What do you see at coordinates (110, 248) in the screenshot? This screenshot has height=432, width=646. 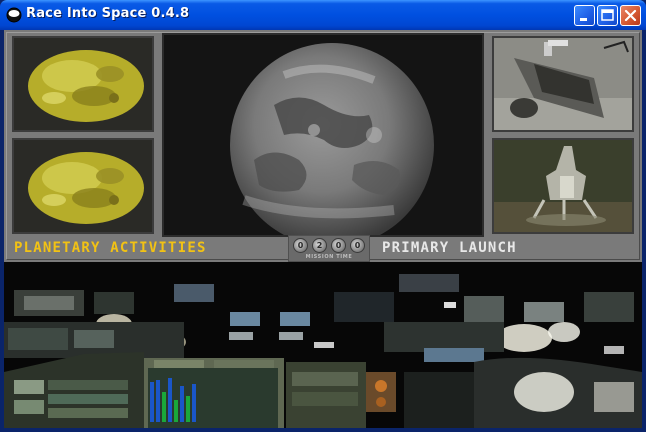 I see `planetary-activities-label: PLANETARY ACTIVITIES` at bounding box center [110, 248].